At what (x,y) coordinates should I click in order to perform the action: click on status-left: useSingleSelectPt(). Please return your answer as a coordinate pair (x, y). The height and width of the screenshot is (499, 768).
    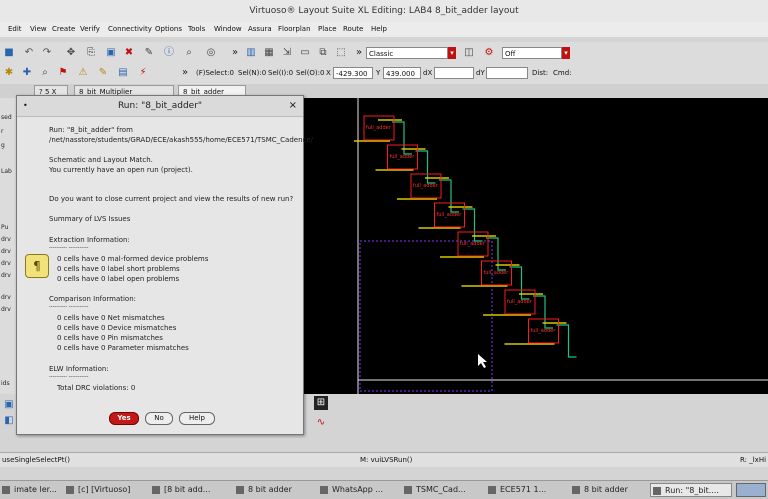
    Looking at the image, I should click on (36, 460).